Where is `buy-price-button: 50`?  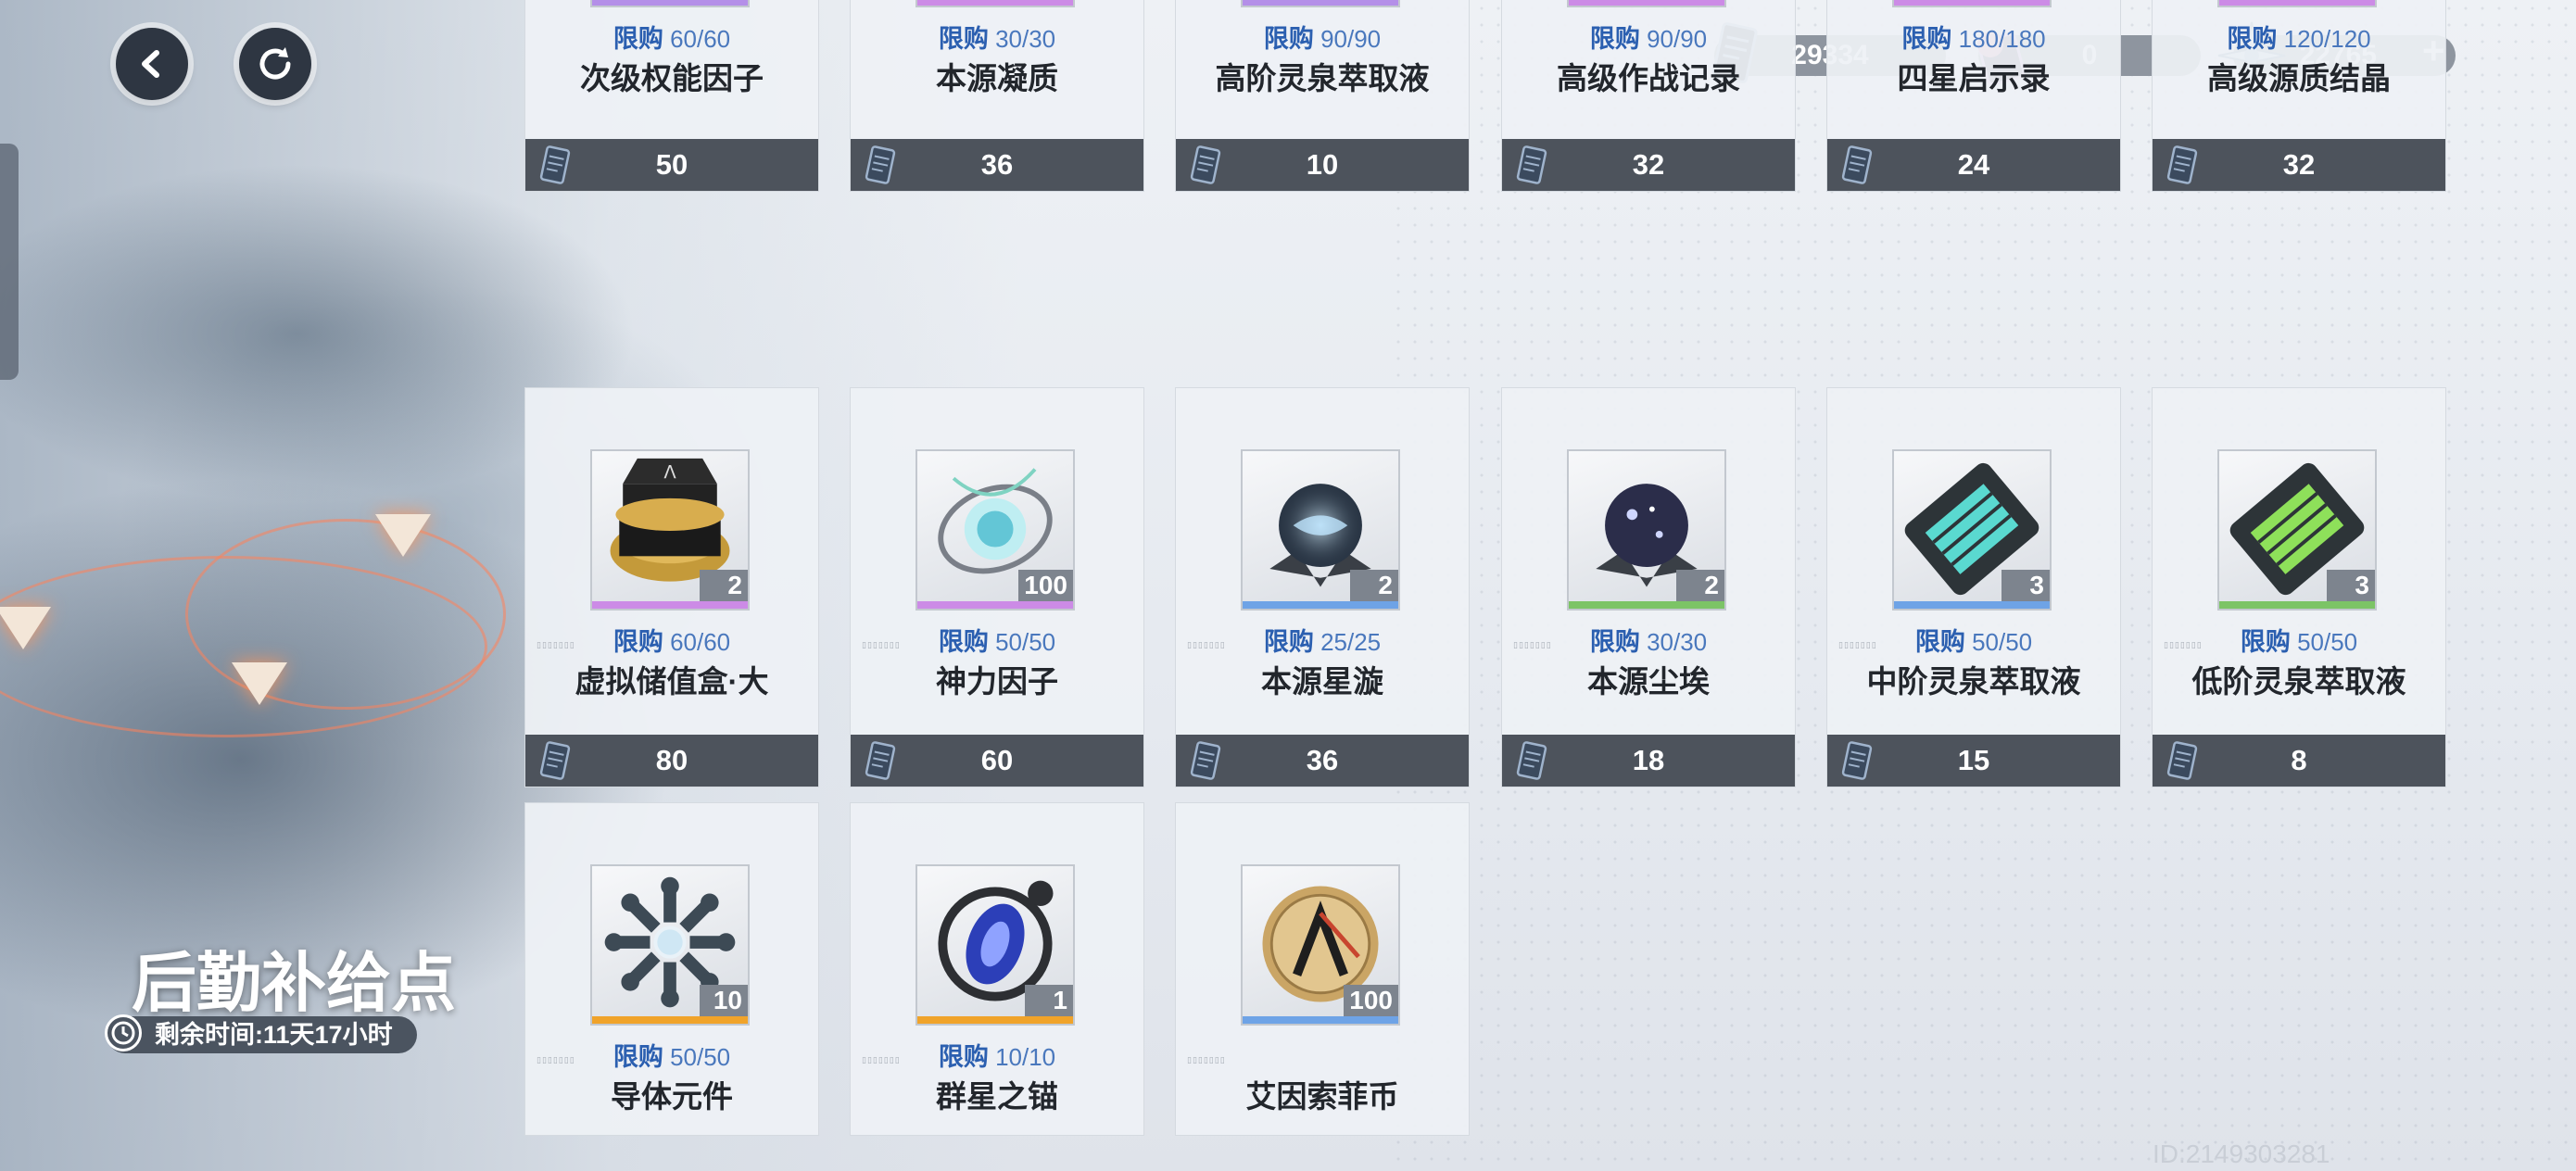 buy-price-button: 50 is located at coordinates (671, 165).